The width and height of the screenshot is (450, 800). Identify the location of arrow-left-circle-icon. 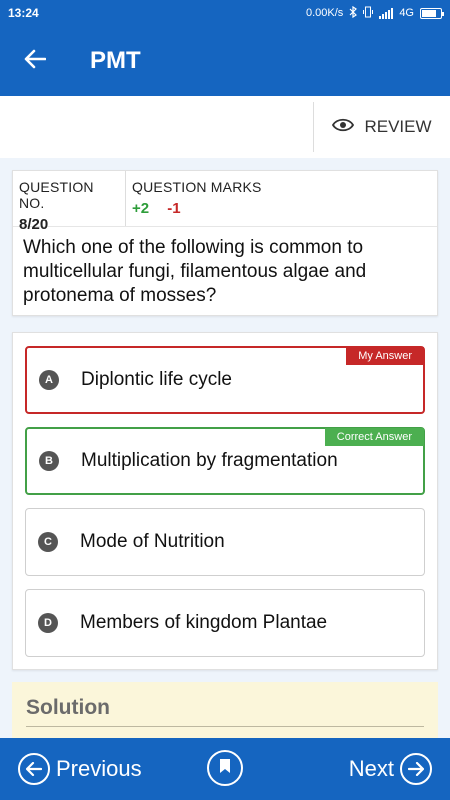
(34, 769).